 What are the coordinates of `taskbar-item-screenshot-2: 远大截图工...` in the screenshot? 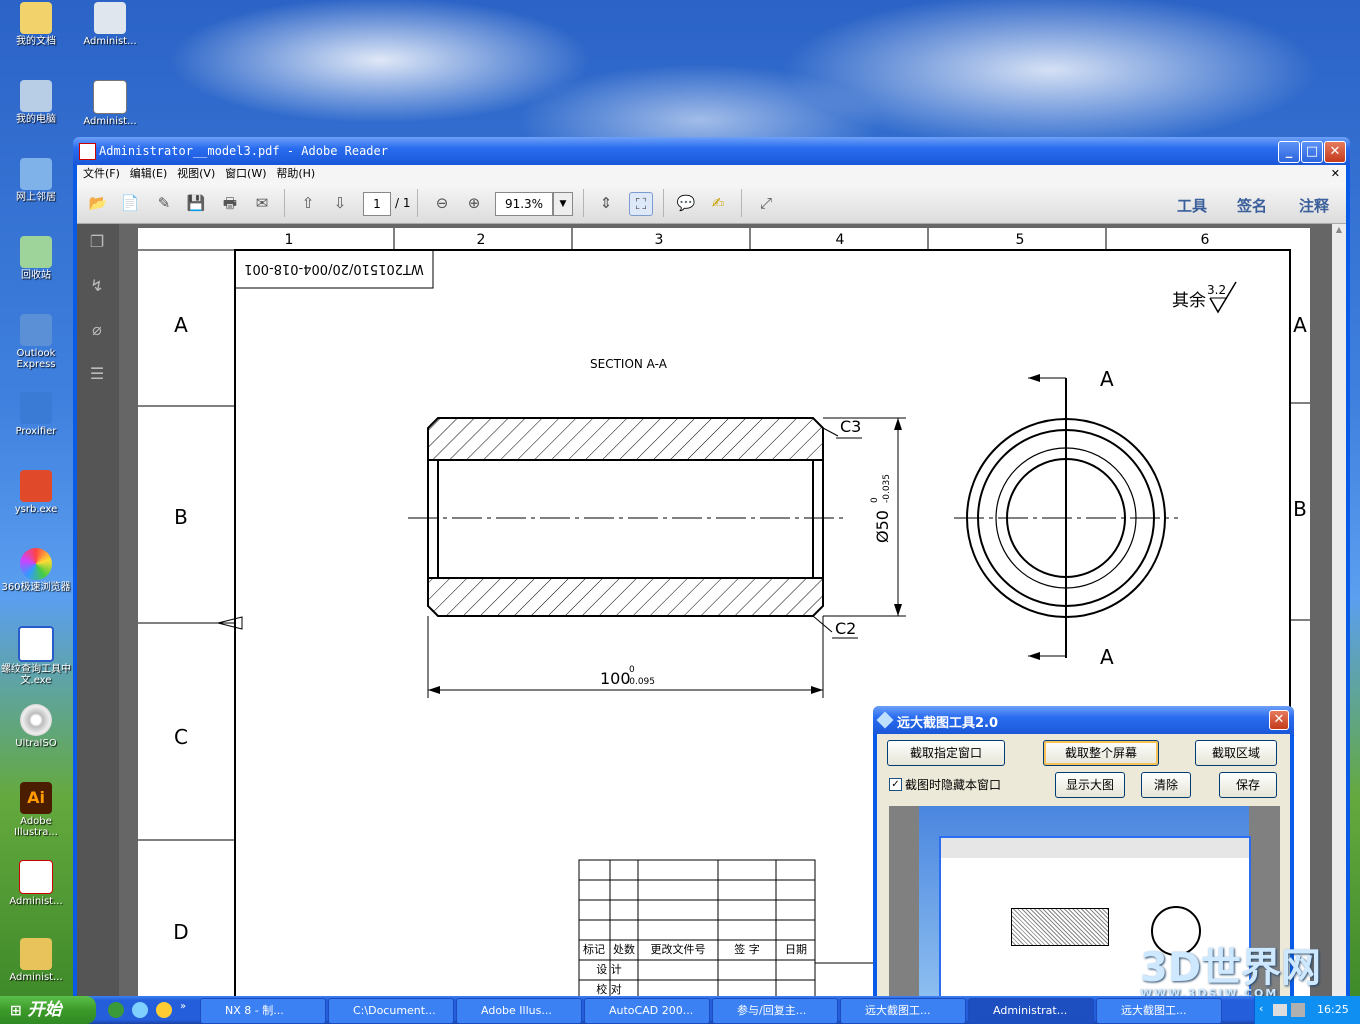 It's located at (1159, 1011).